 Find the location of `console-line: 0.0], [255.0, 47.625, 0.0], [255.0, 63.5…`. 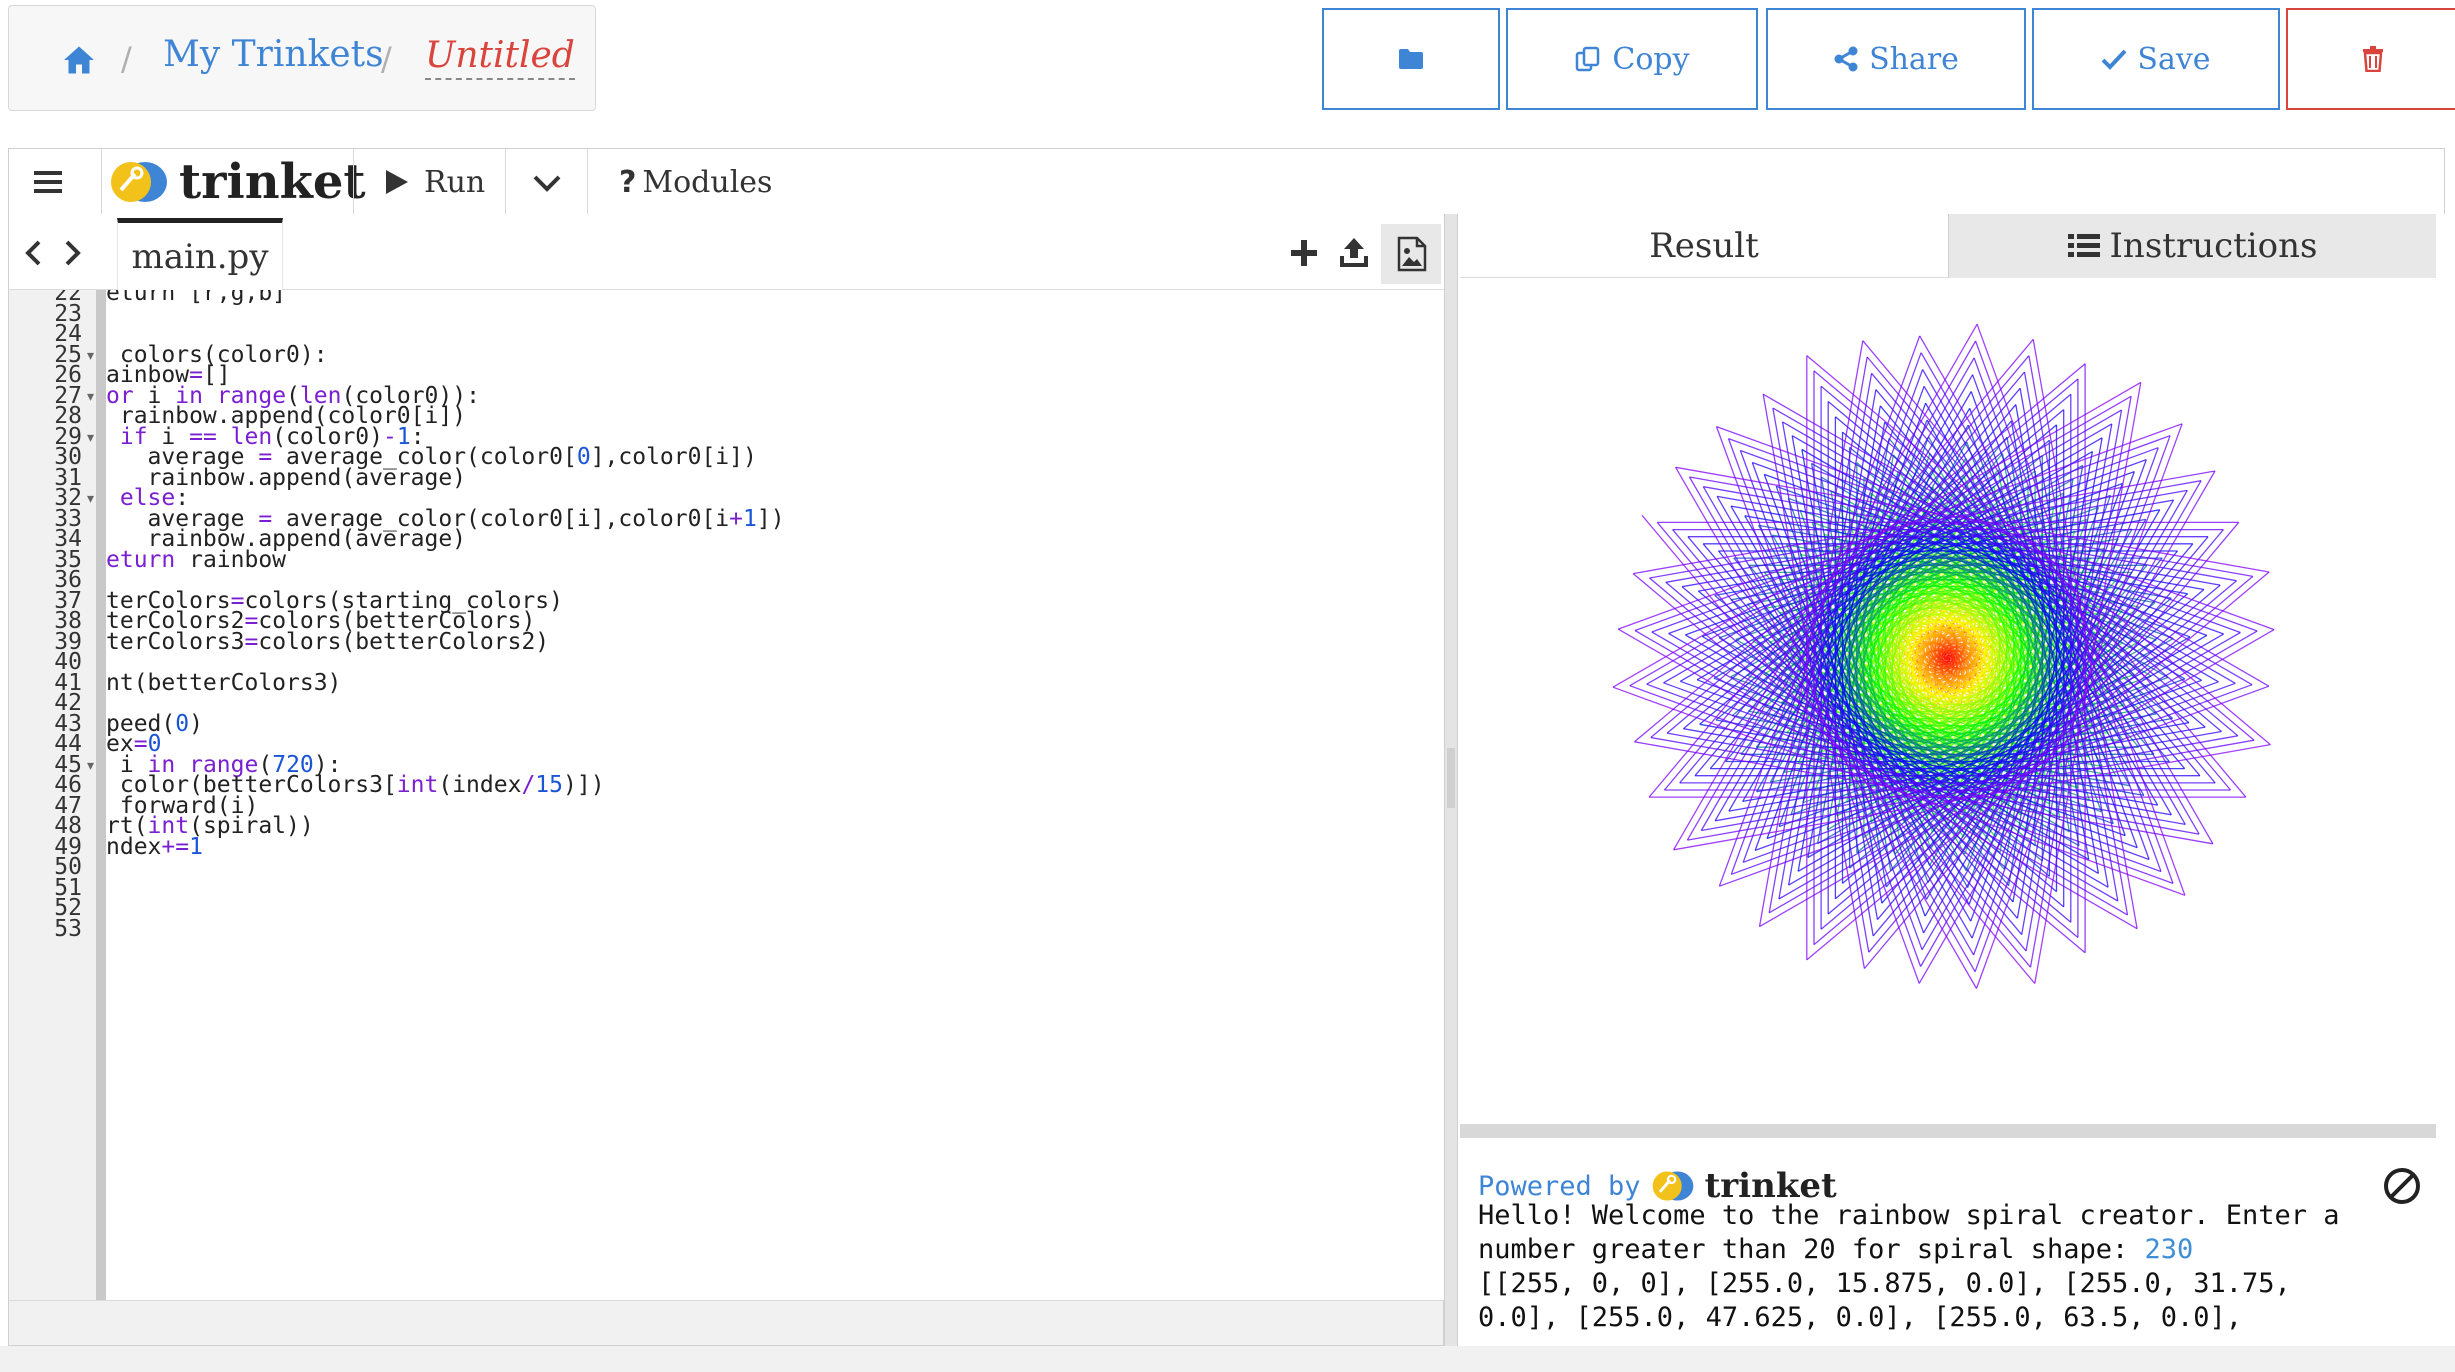

console-line: 0.0], [255.0, 47.625, 0.0], [255.0, 63.5… is located at coordinates (1860, 1317).